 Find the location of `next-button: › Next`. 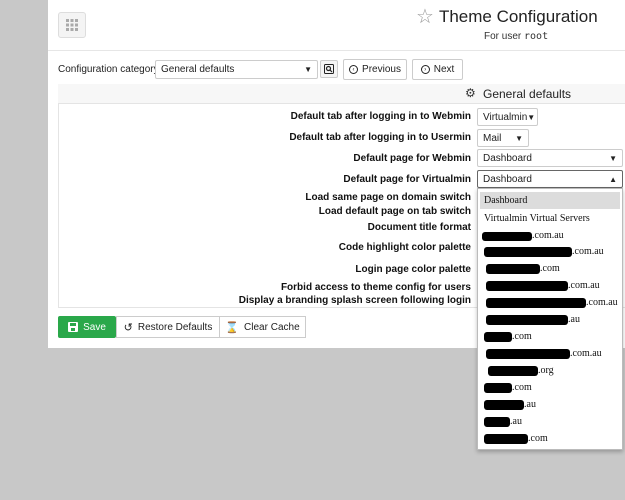

next-button: › Next is located at coordinates (437, 69).